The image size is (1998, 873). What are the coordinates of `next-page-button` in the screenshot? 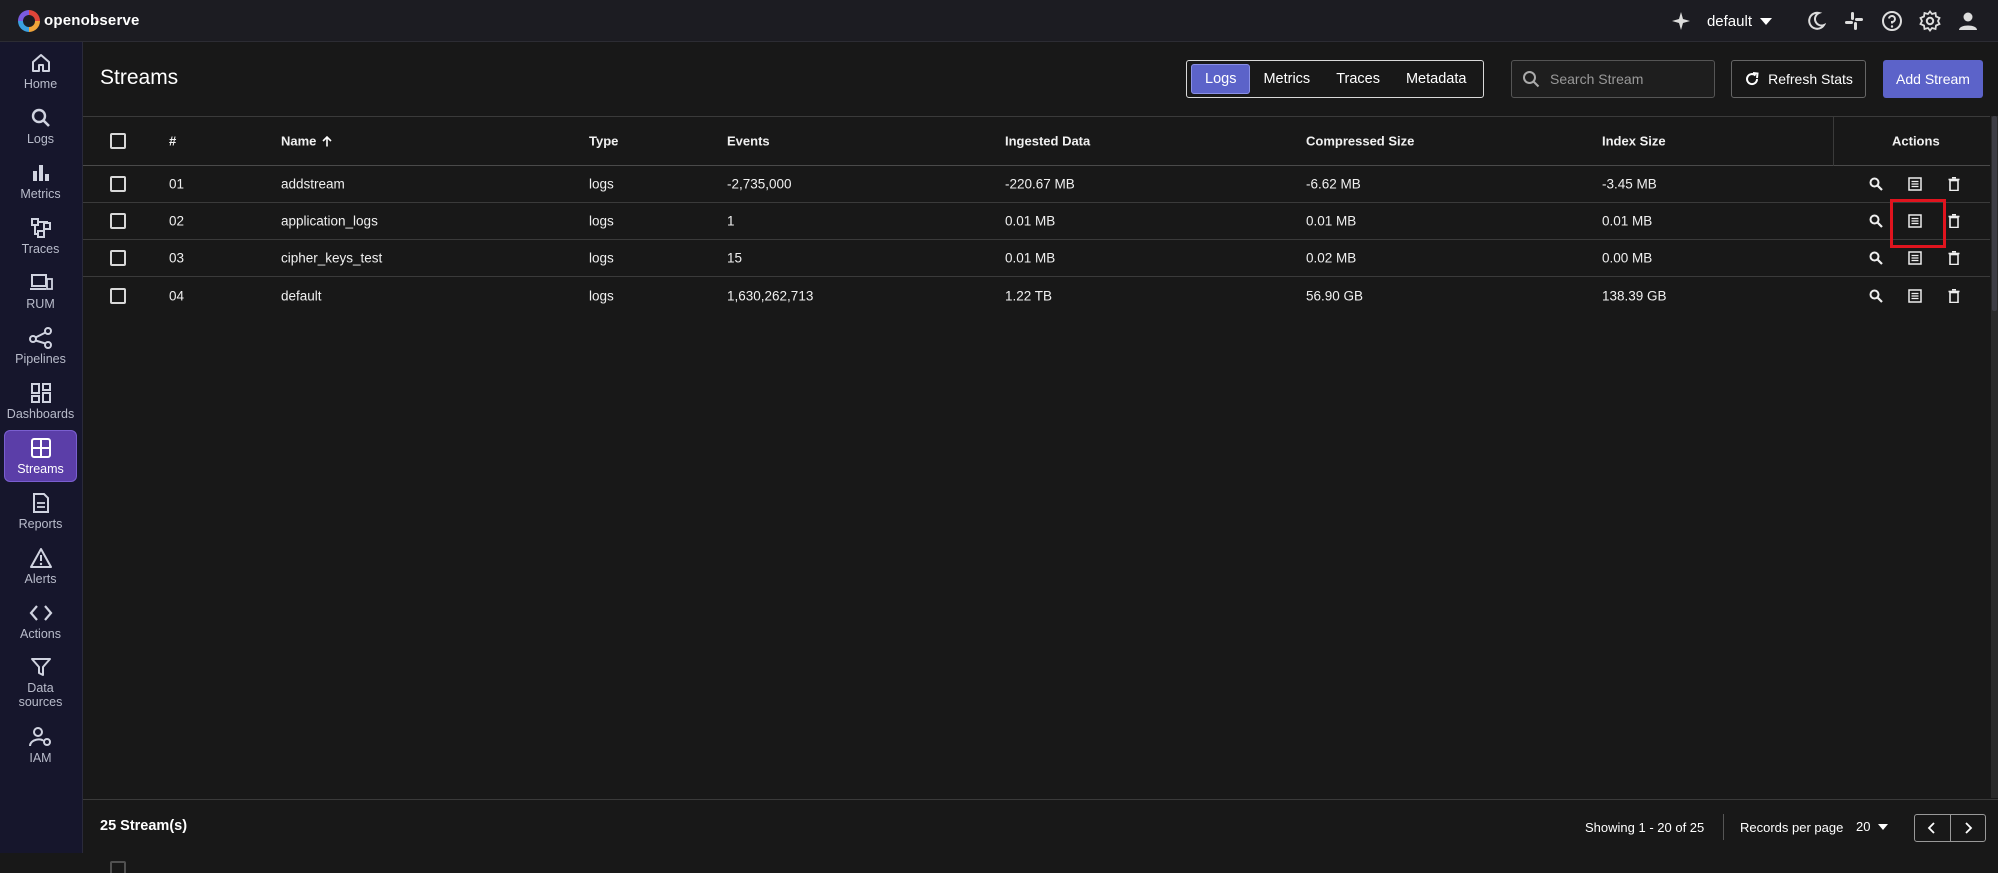 It's located at (1968, 828).